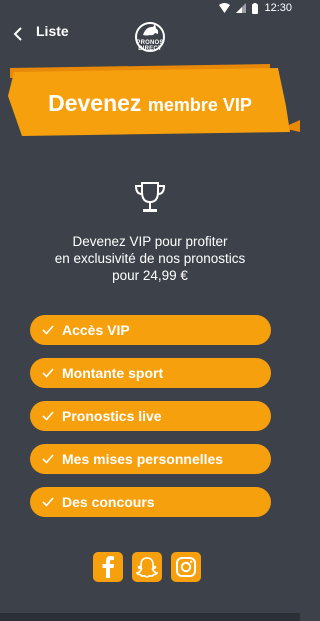 The height and width of the screenshot is (621, 320). What do you see at coordinates (150, 103) in the screenshot?
I see `banner-title: Devenez membre VIP` at bounding box center [150, 103].